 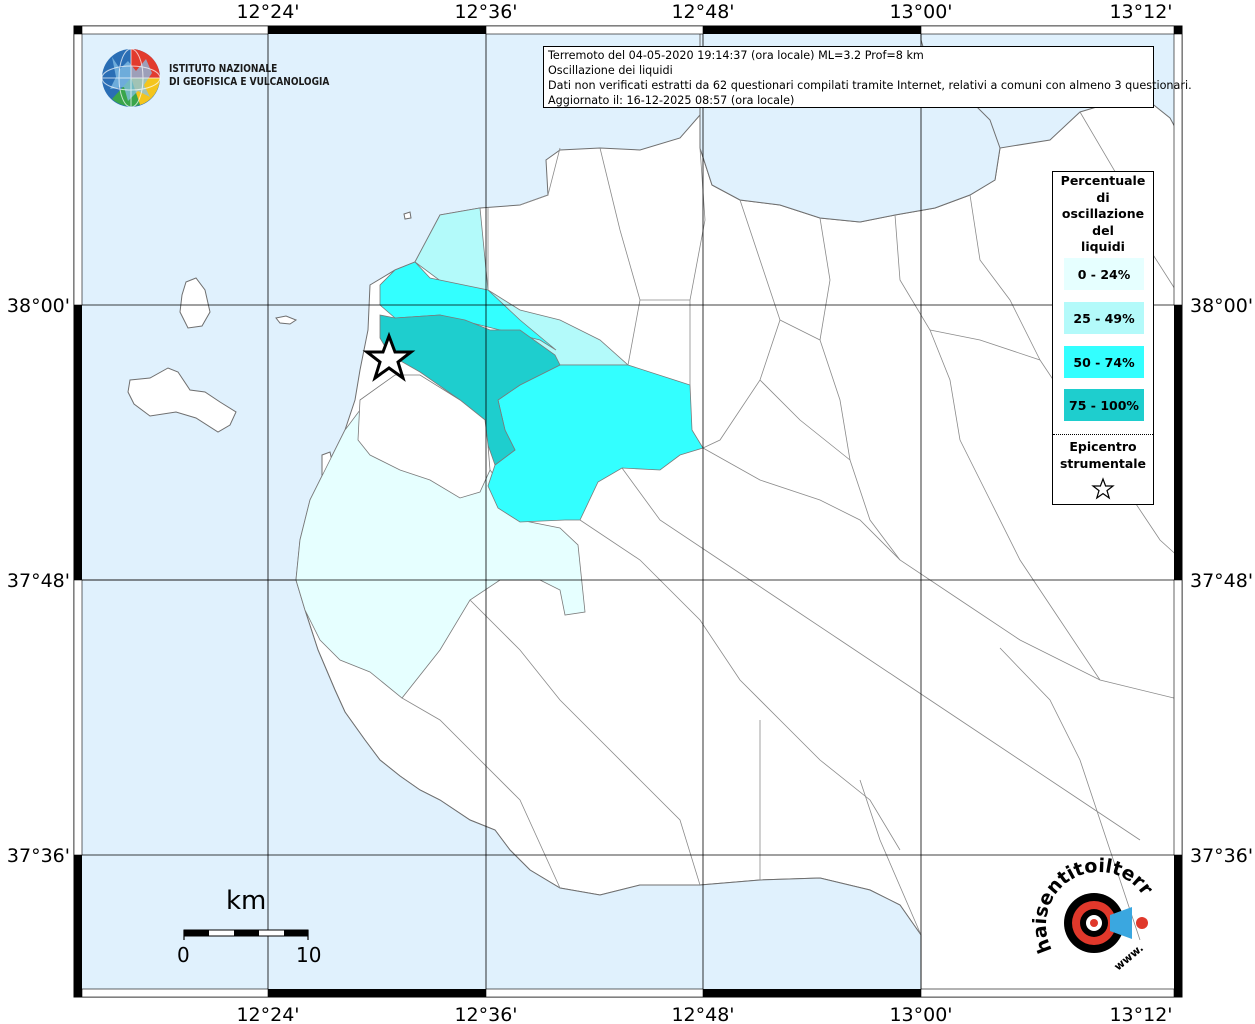 I want to click on legend-title: Percentuale di oscillazione del liquidi, so click(x=1103, y=213).